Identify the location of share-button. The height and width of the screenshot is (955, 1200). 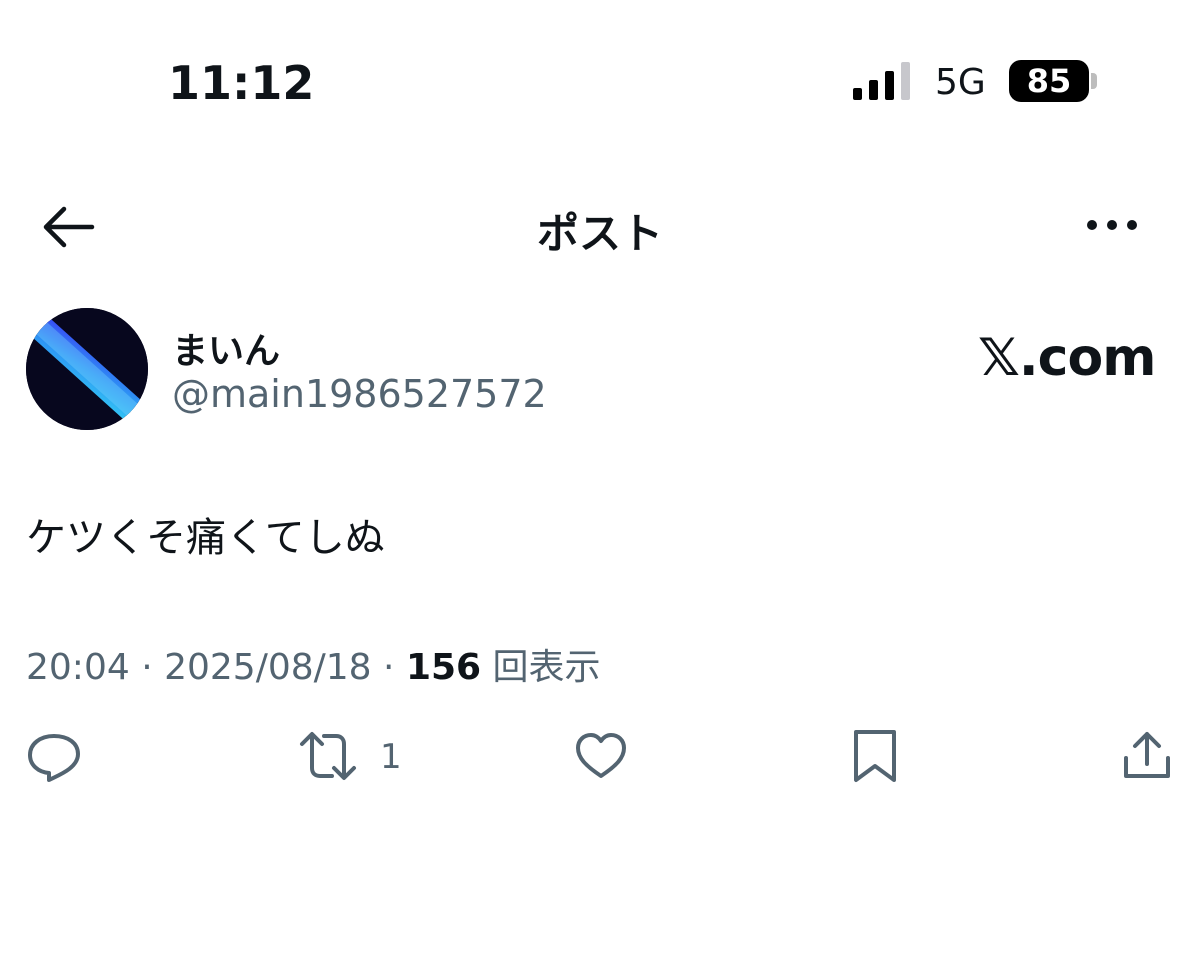
(1147, 756).